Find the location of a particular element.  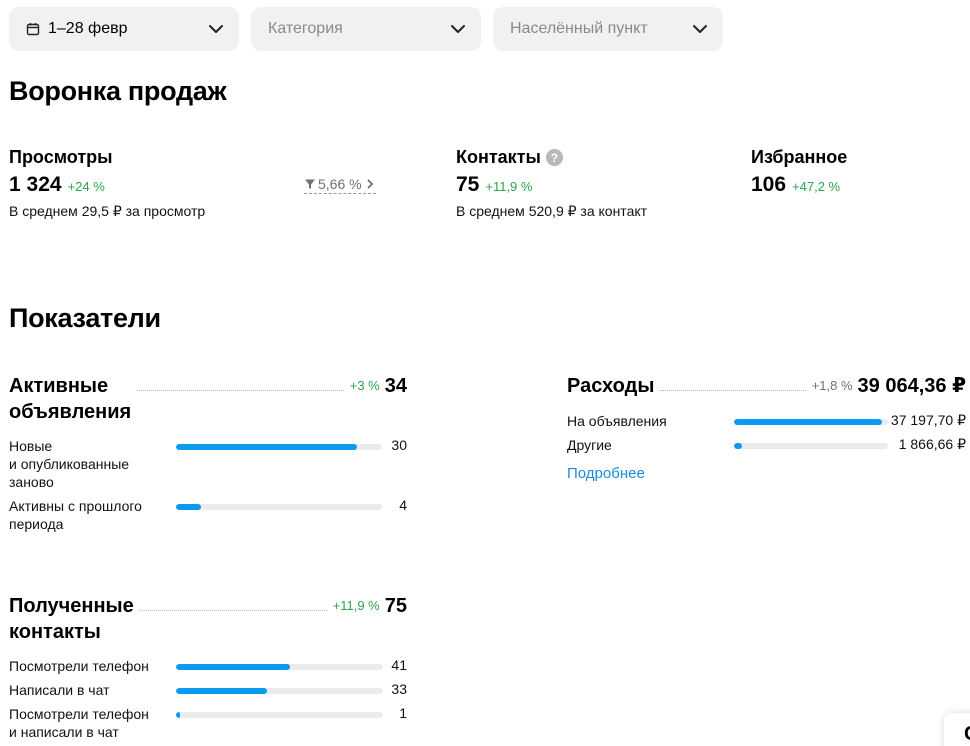

date-range-select: 1–28 февр is located at coordinates (124, 29).